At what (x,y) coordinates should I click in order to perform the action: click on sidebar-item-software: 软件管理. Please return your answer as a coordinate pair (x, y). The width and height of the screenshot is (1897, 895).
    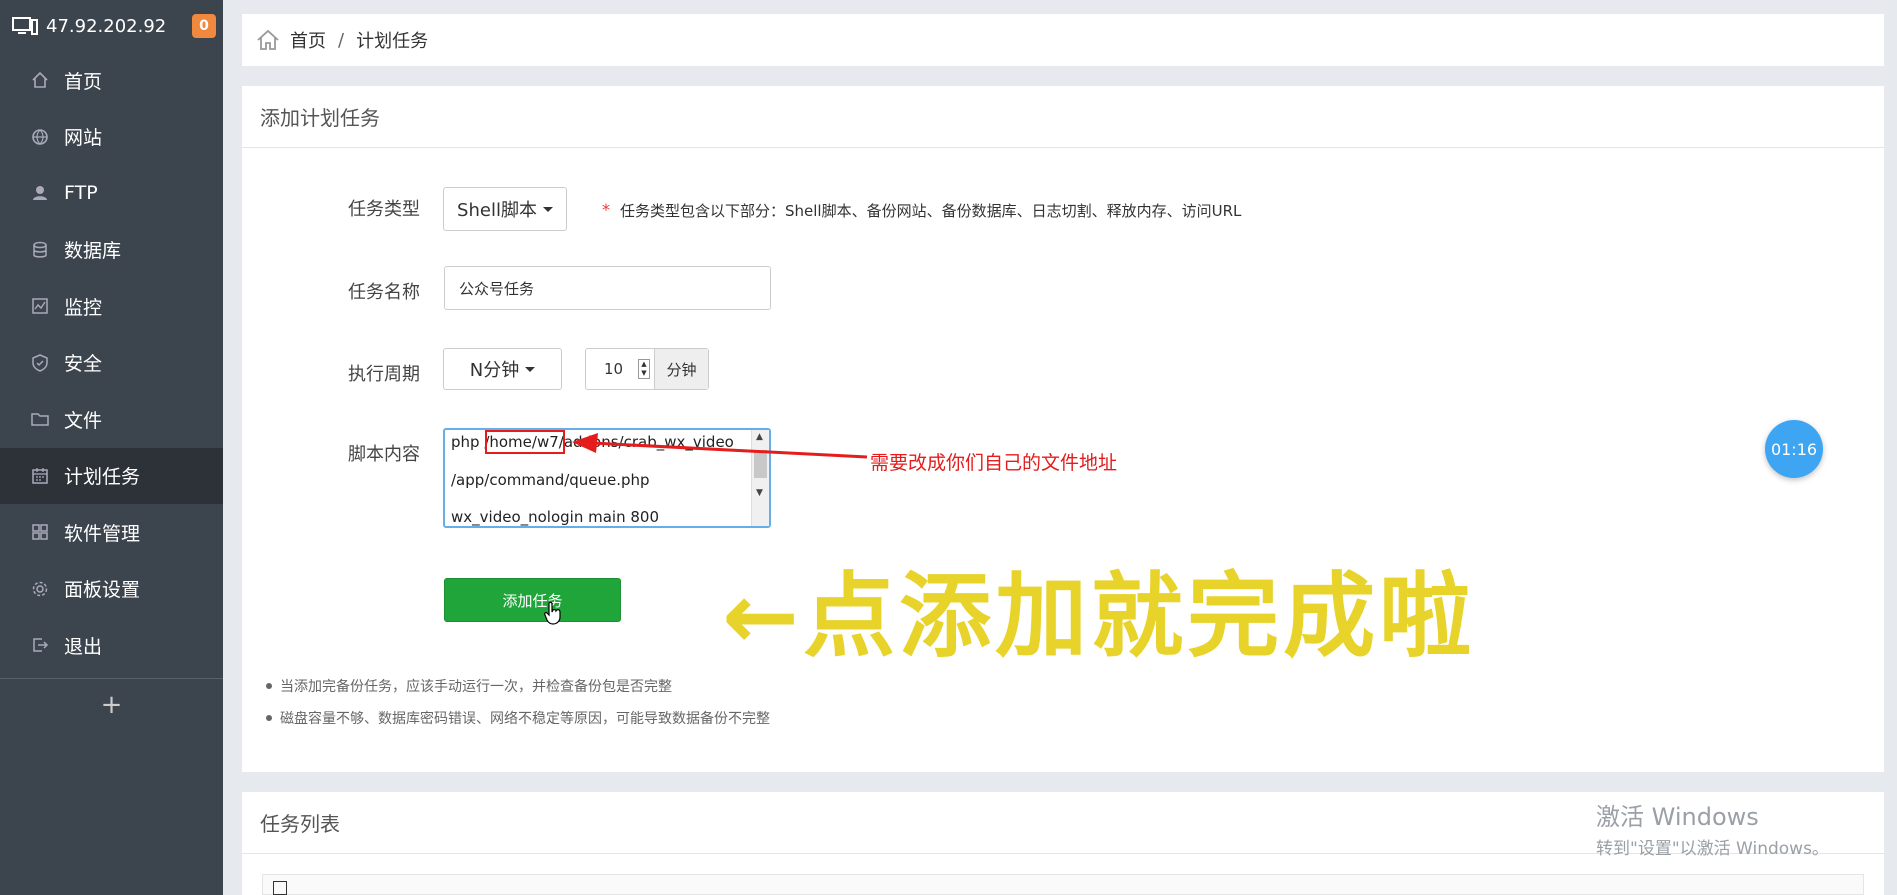
    Looking at the image, I should click on (111, 532).